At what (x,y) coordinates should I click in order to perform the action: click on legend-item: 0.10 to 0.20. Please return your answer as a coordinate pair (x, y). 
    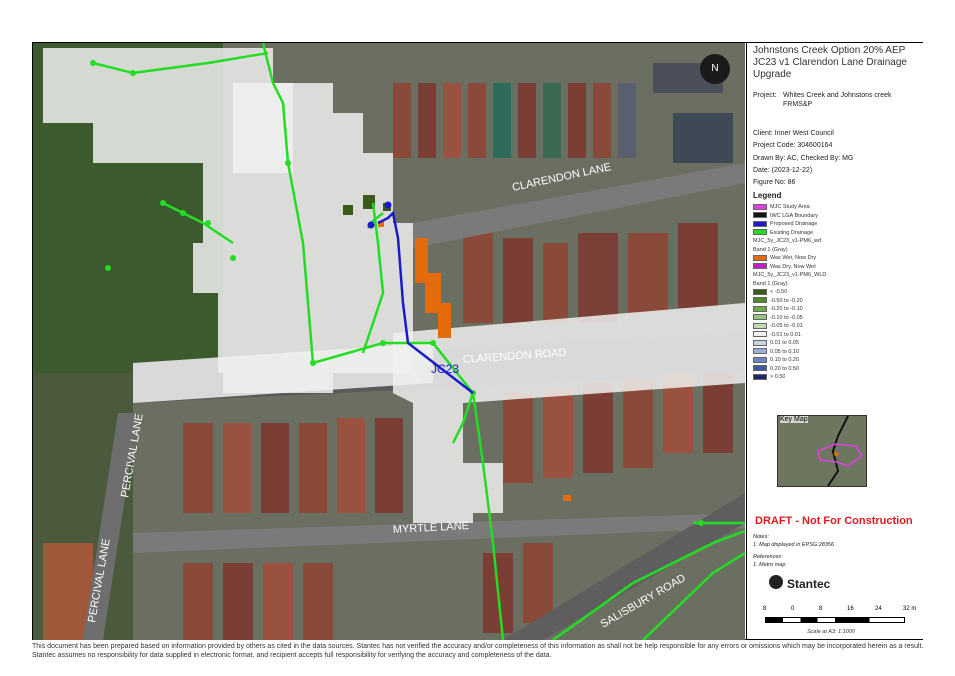
    Looking at the image, I should click on (776, 360).